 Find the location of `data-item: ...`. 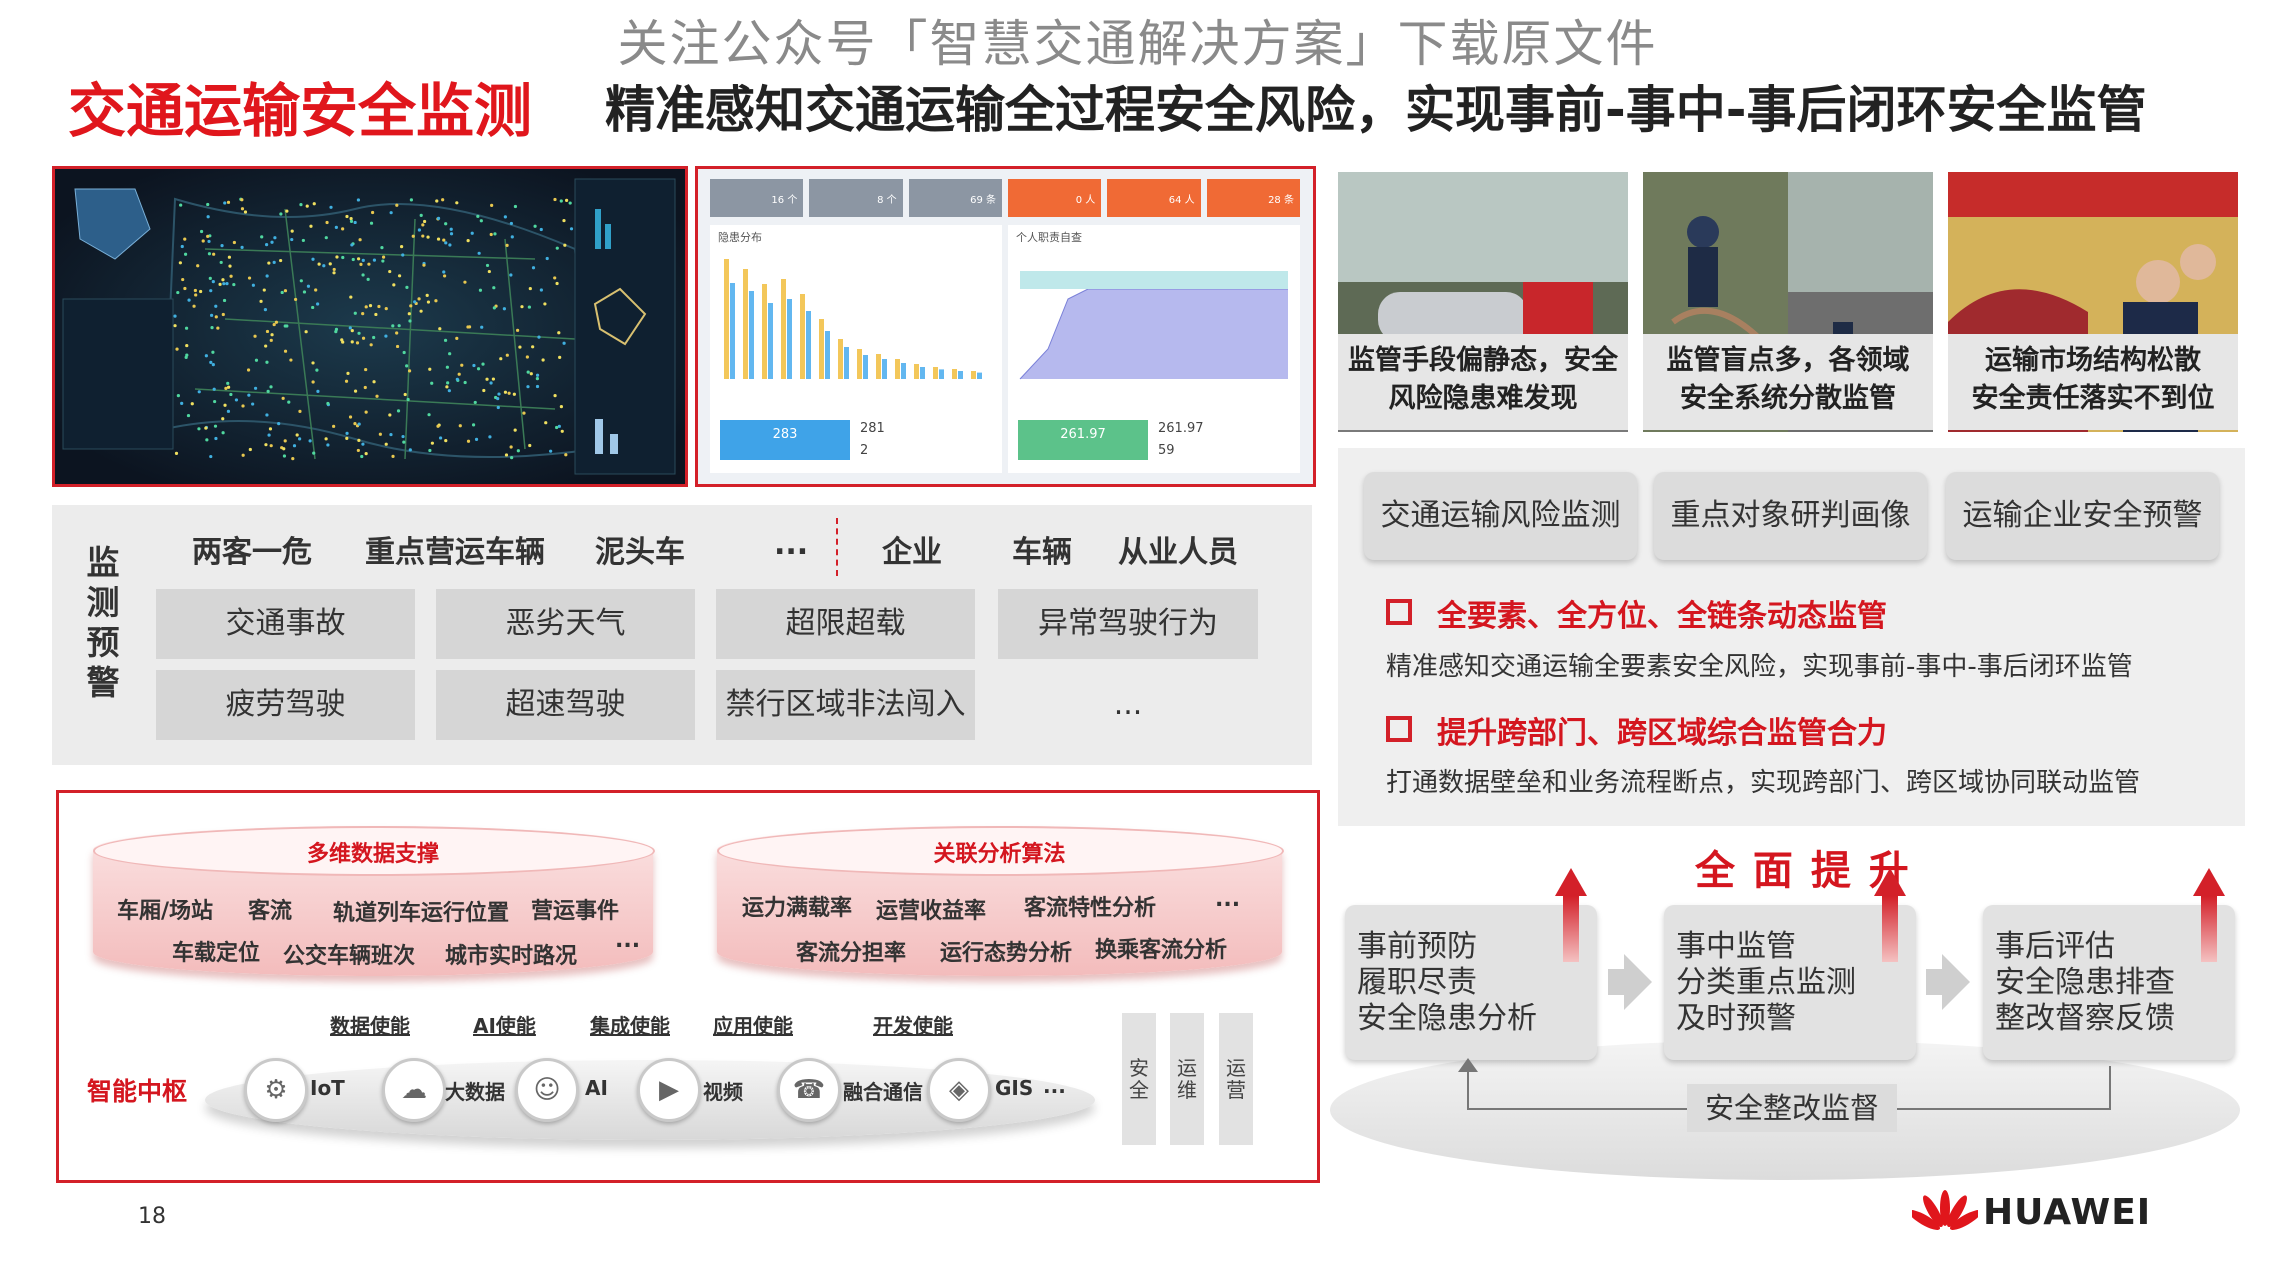

data-item: ... is located at coordinates (628, 940).